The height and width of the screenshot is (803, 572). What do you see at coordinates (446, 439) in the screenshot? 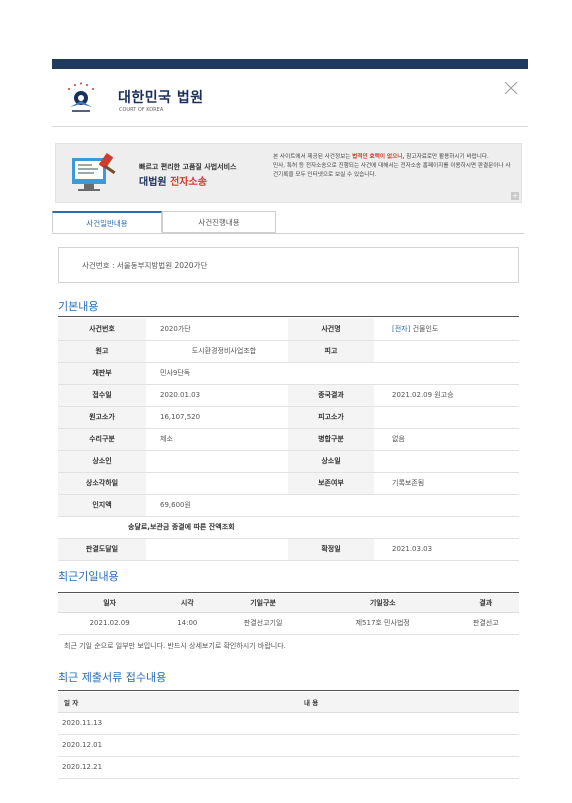
I see `info-value: 없음` at bounding box center [446, 439].